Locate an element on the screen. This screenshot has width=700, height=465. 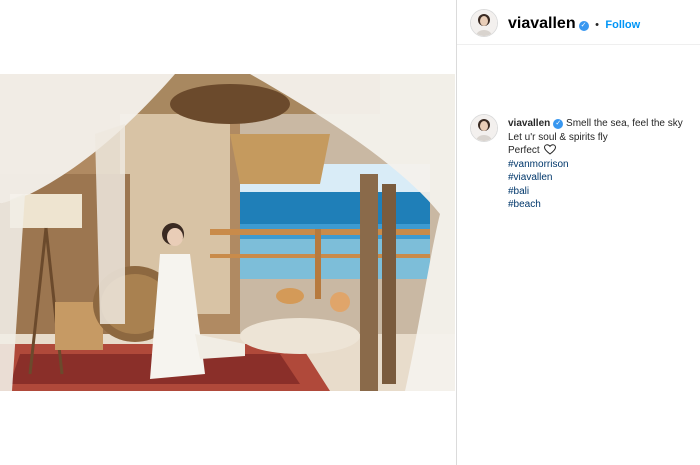
caption-line-3-wrap: Perfect is located at coordinates (603, 151).